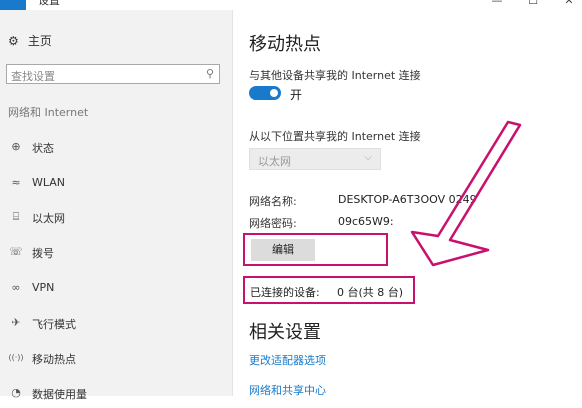  Describe the element at coordinates (16, 392) in the screenshot. I see `data-usage-icon: ◔` at that location.